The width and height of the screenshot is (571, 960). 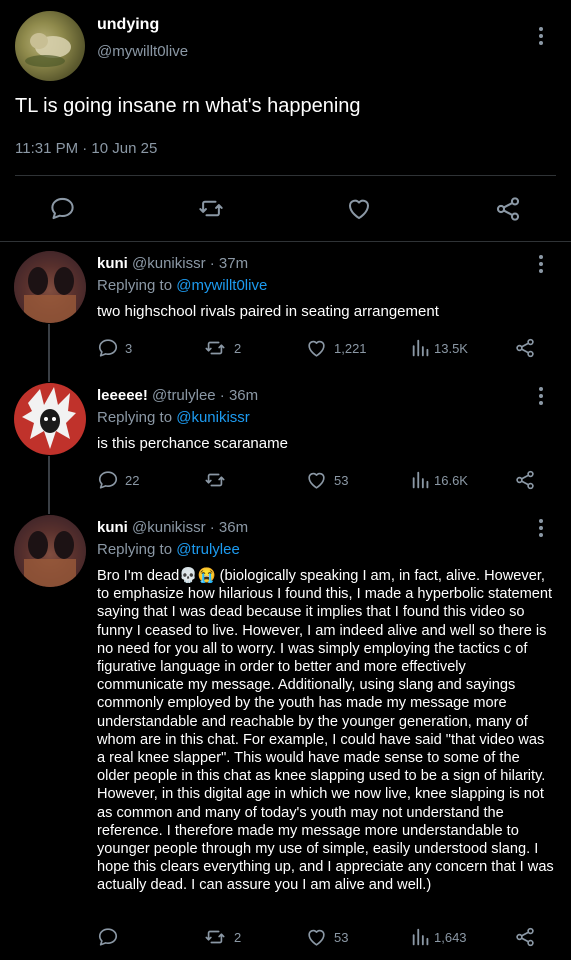 I want to click on handle: @mywillt0live, so click(x=142, y=51).